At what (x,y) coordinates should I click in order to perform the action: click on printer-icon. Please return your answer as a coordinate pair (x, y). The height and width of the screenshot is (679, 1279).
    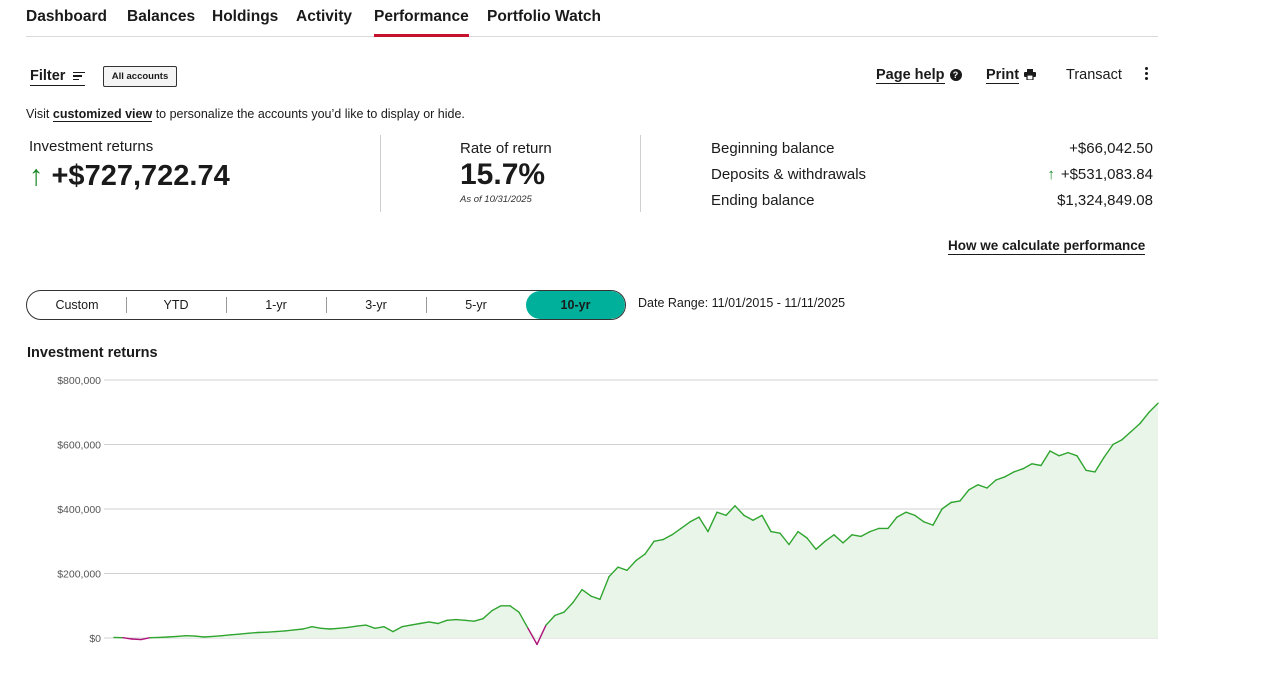
    Looking at the image, I should click on (1030, 76).